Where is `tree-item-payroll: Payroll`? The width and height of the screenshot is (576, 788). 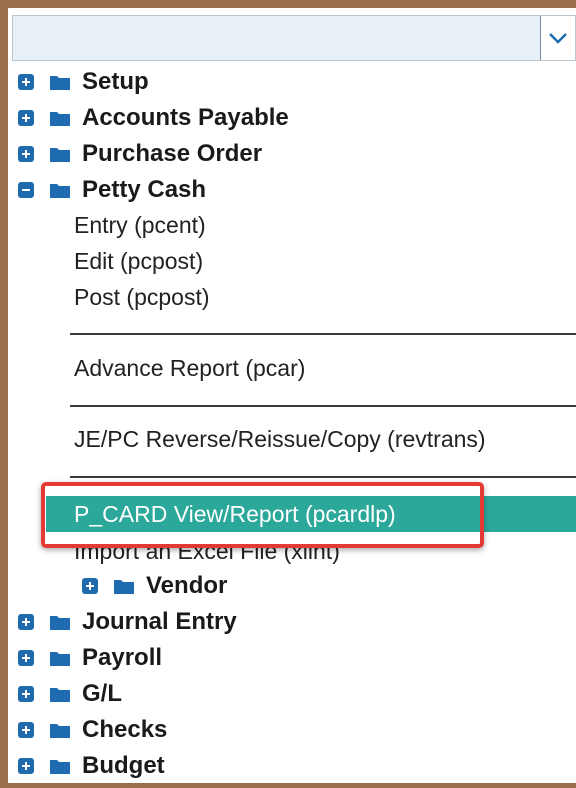
tree-item-payroll: Payroll is located at coordinates (292, 658).